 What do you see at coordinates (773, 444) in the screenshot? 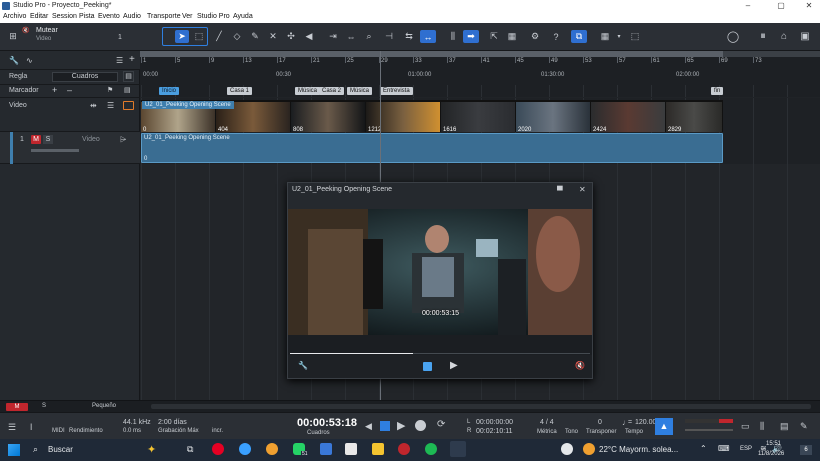
I see `clock-time: 15:51` at bounding box center [773, 444].